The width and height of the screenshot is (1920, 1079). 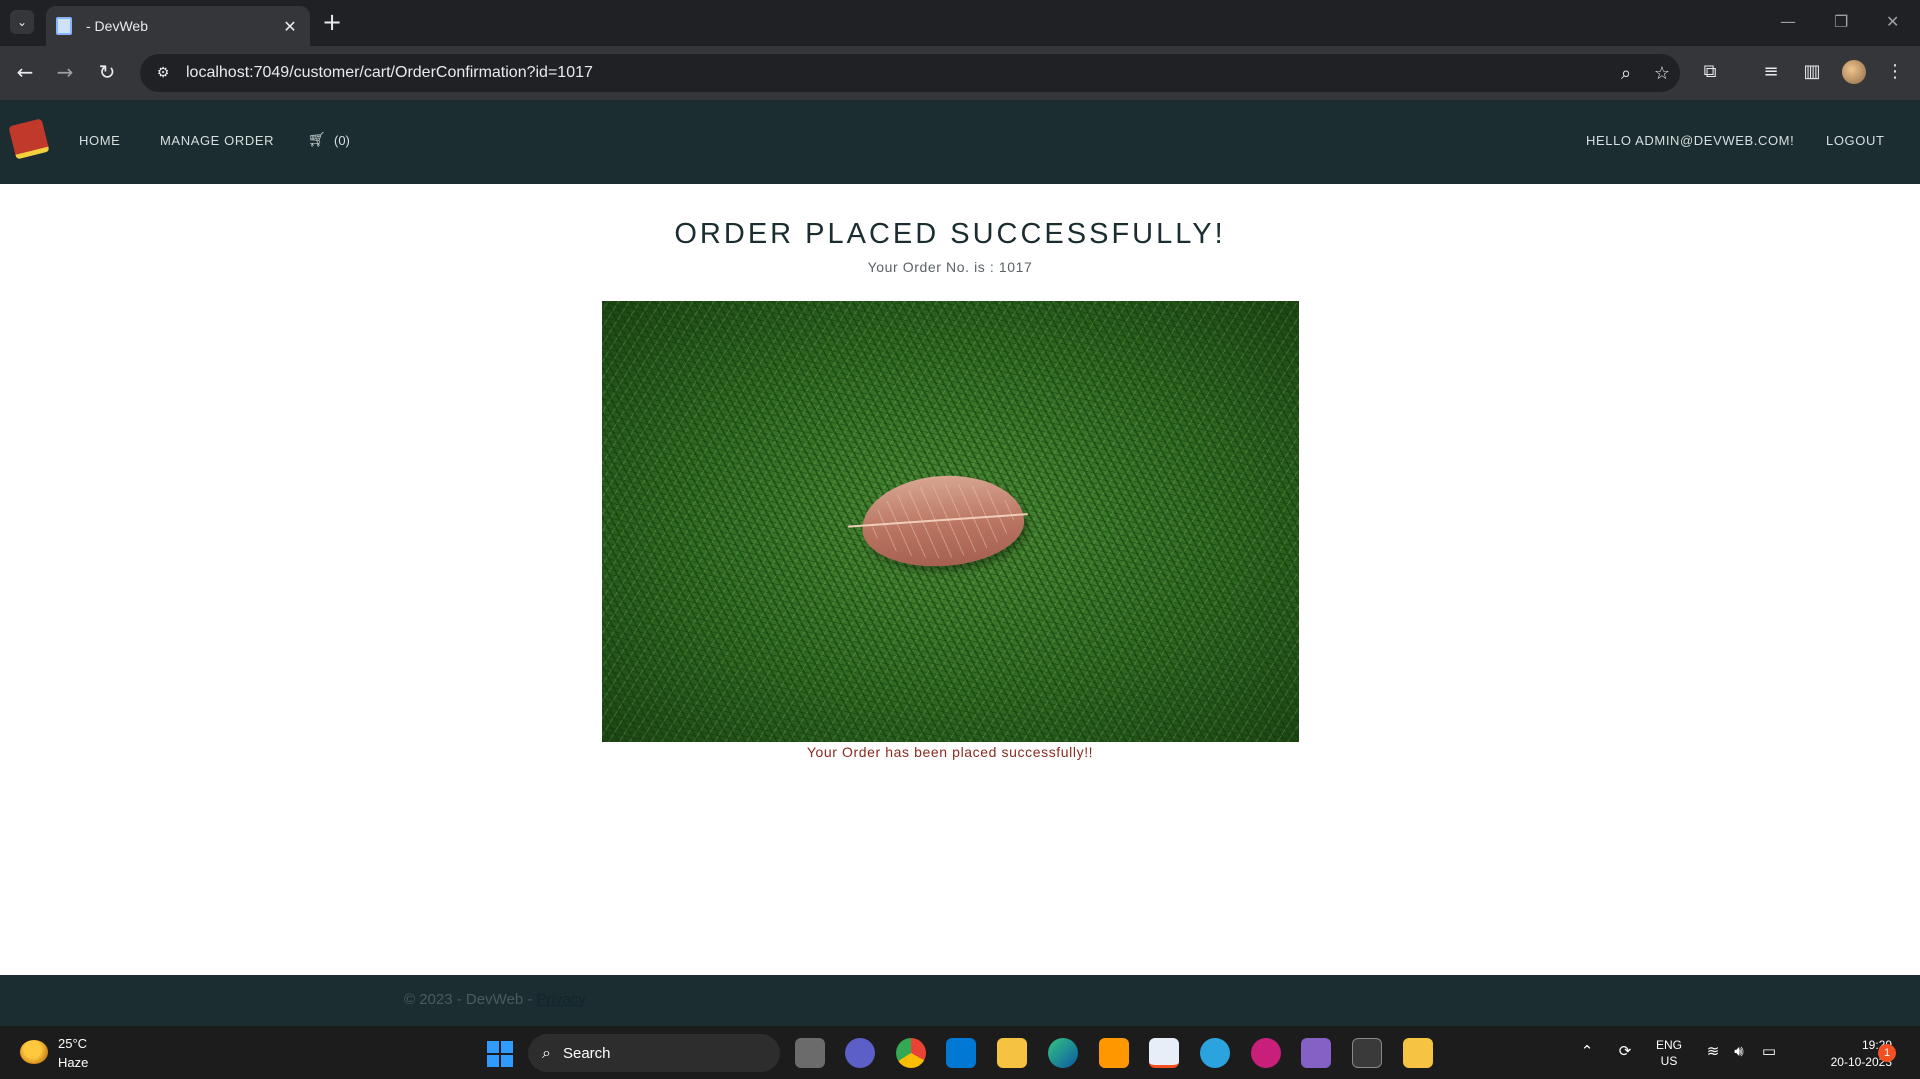 I want to click on minimize-icon: —, so click(x=1788, y=21).